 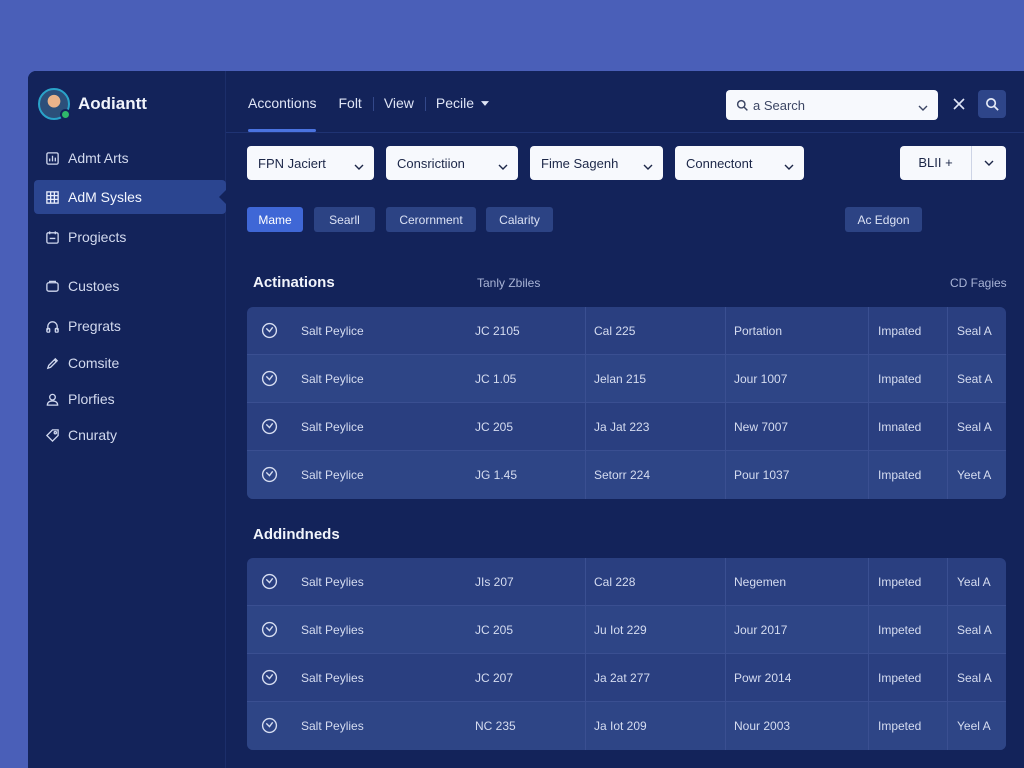 I want to click on table-cell: Yeal A, so click(x=974, y=582).